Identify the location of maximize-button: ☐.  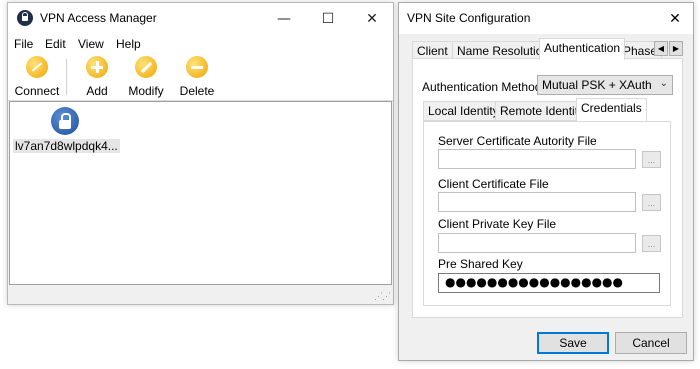
(328, 18).